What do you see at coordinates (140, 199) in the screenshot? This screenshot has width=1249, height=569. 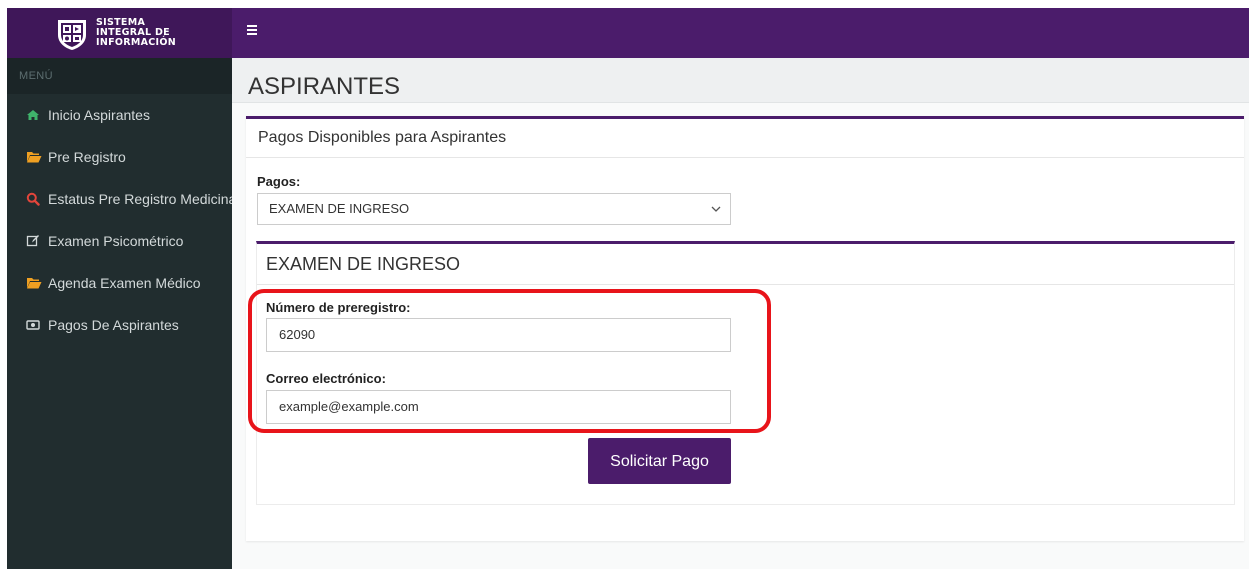 I see `sidebar-item-label: Estatus Pre Registro Medicina` at bounding box center [140, 199].